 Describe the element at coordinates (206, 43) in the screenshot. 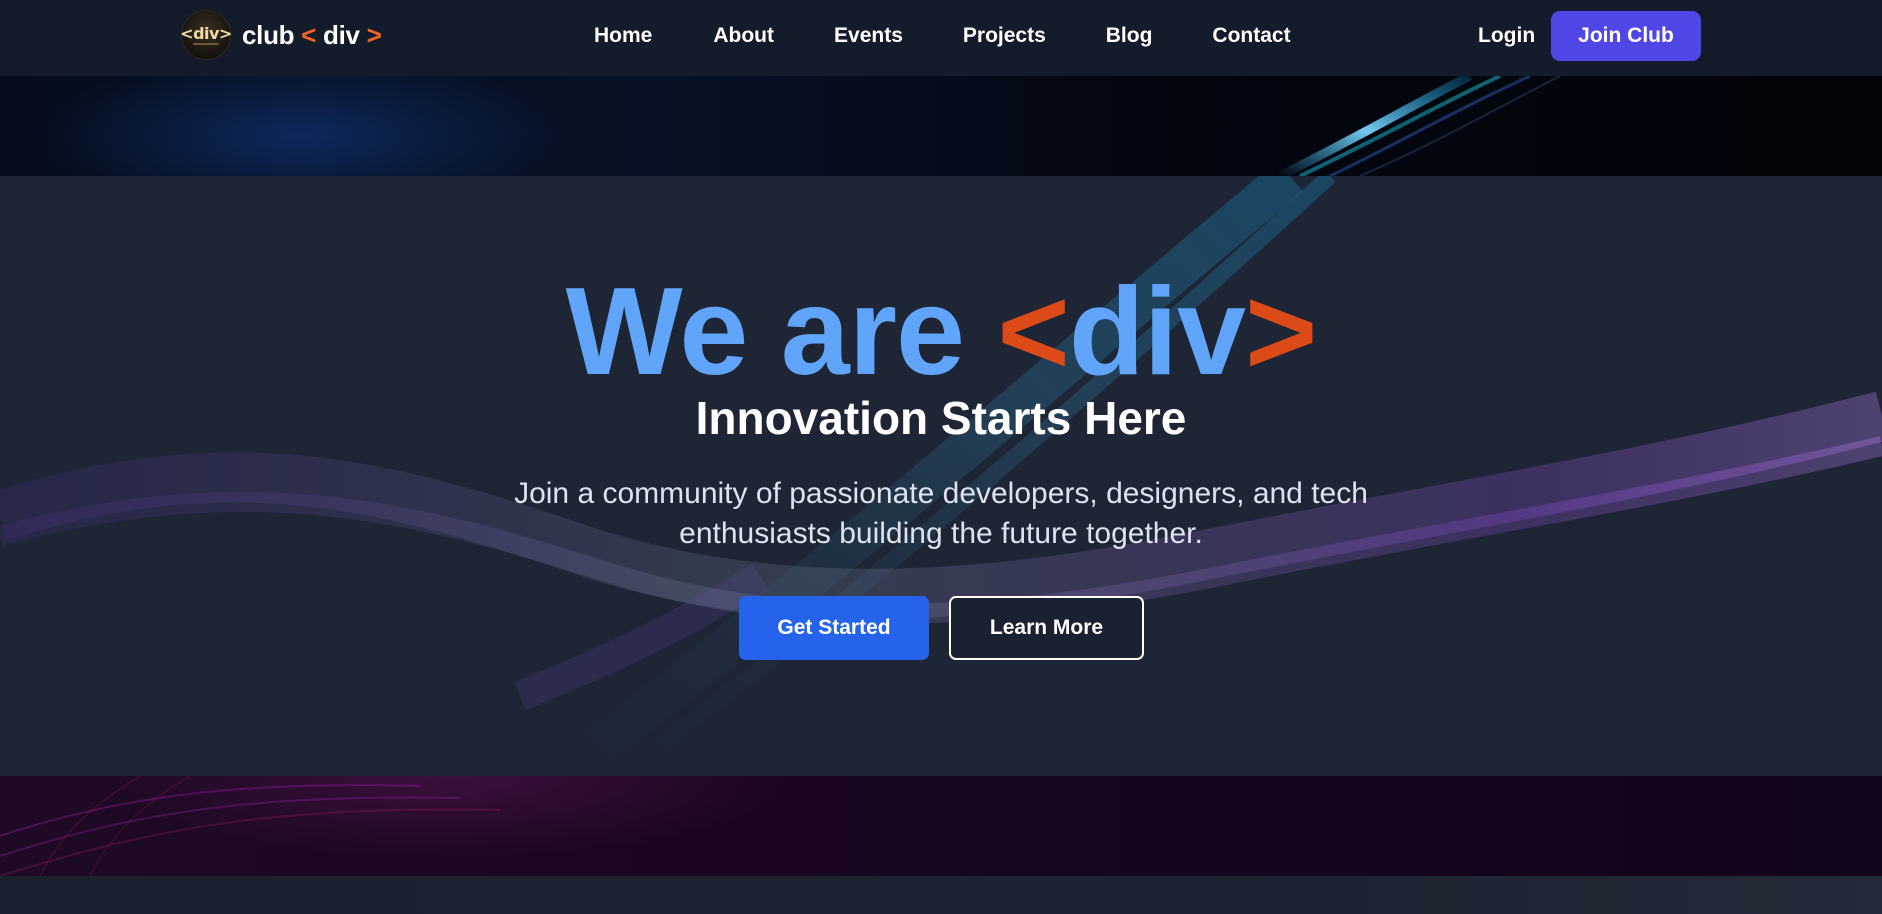

I see `logo-badge-underline` at that location.